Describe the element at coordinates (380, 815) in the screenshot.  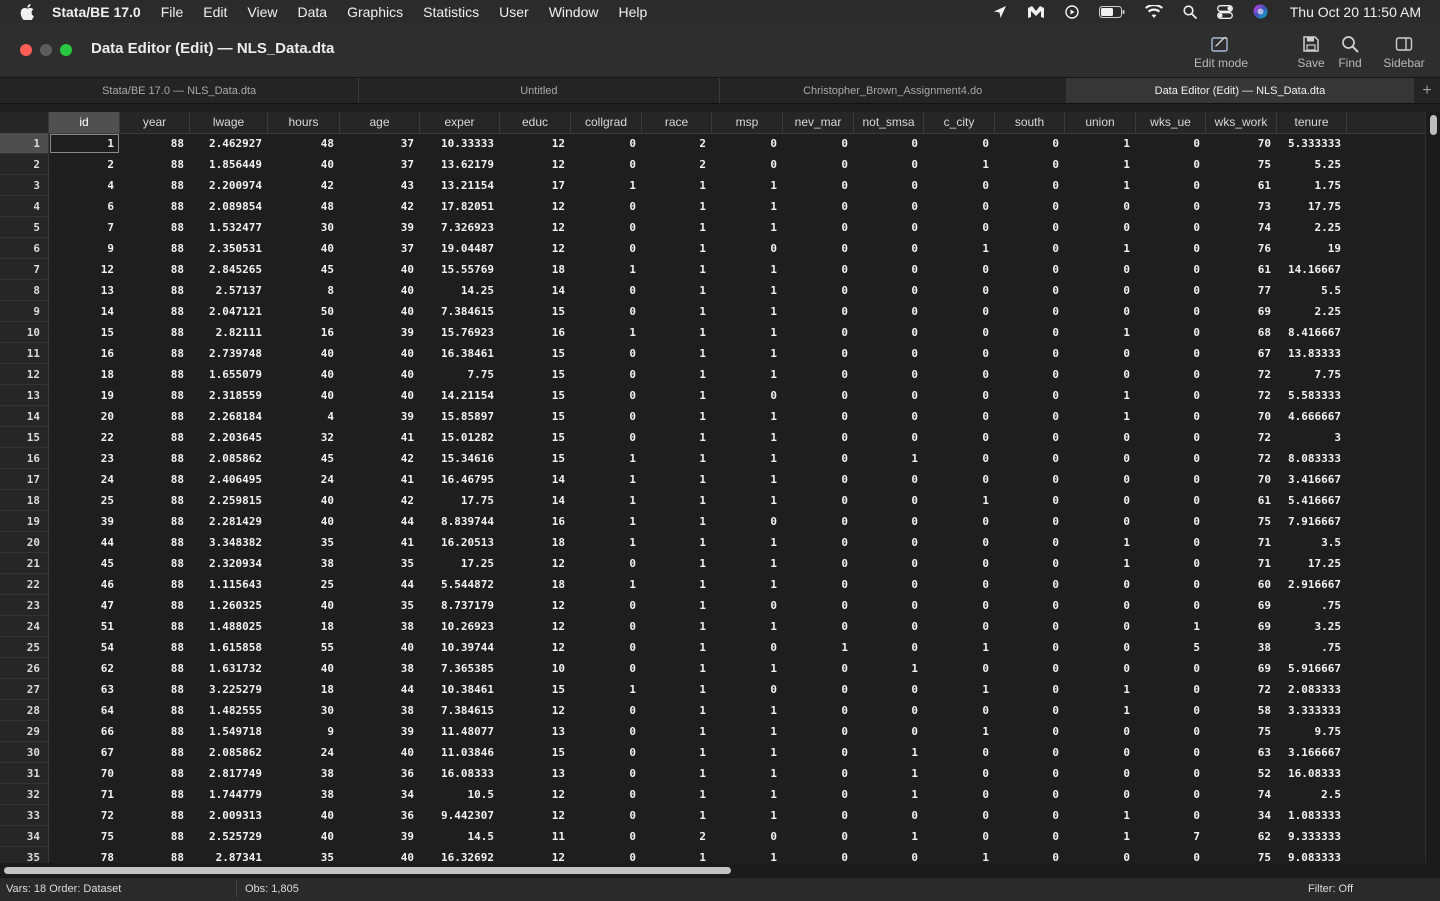
I see `cell-age: 36` at that location.